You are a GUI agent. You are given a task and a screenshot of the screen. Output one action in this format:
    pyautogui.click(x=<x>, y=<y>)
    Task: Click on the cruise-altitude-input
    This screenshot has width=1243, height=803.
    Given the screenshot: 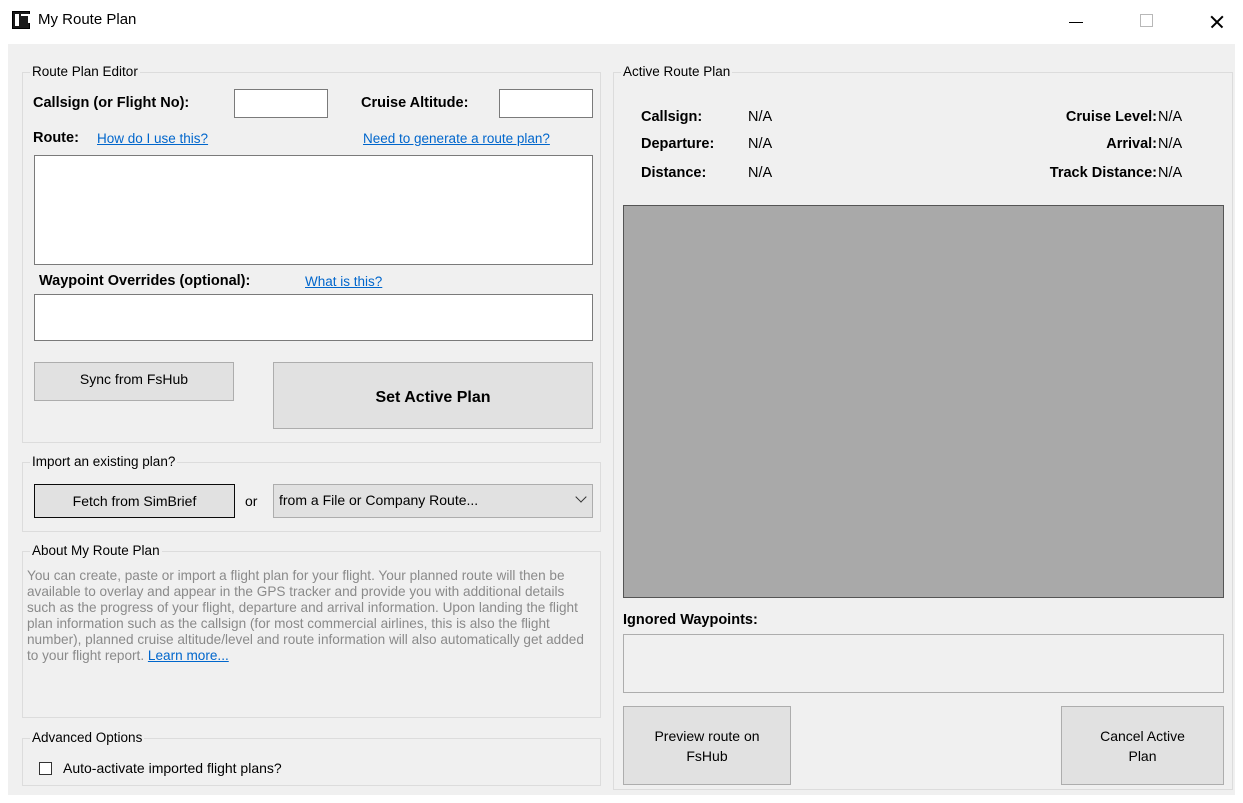 What is the action you would take?
    pyautogui.click(x=546, y=103)
    